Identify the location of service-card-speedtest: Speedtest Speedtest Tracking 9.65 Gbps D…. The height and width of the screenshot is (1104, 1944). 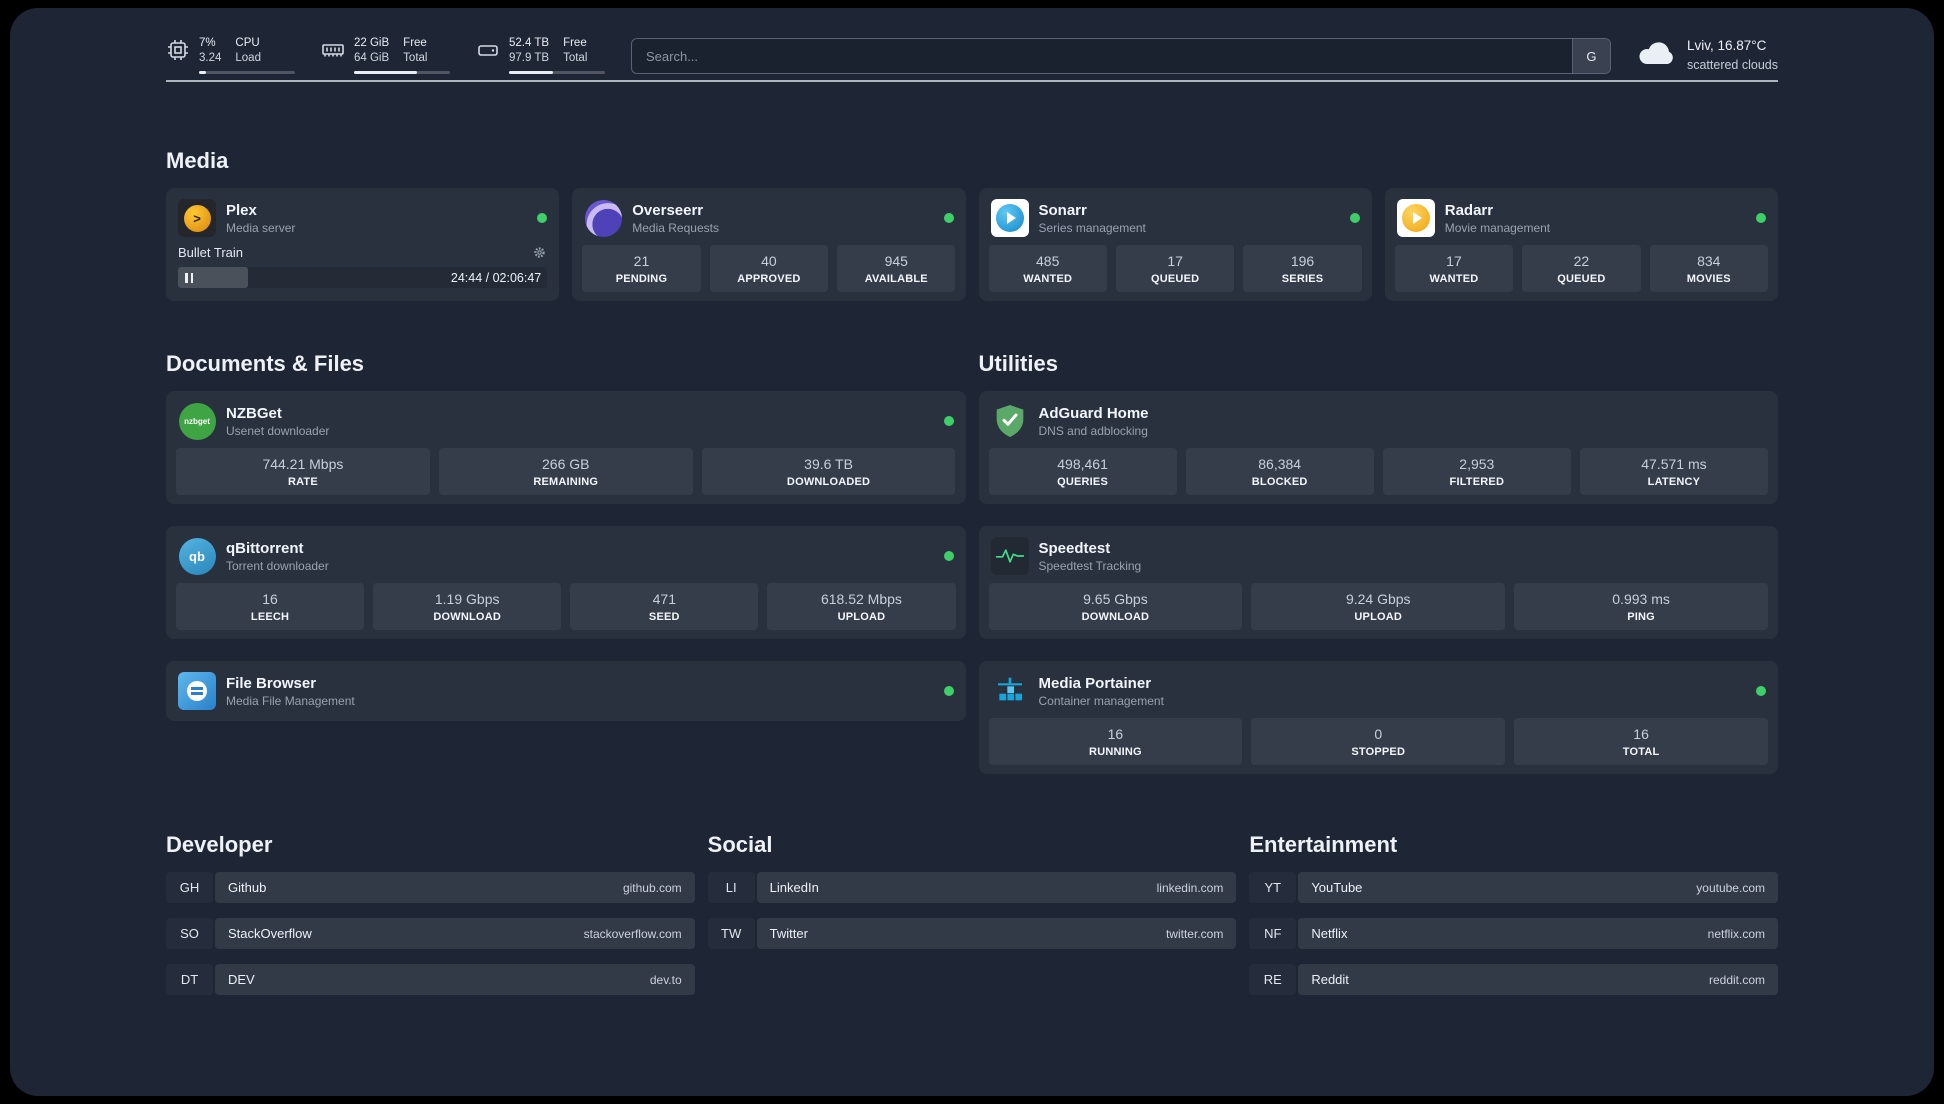
(1378, 582).